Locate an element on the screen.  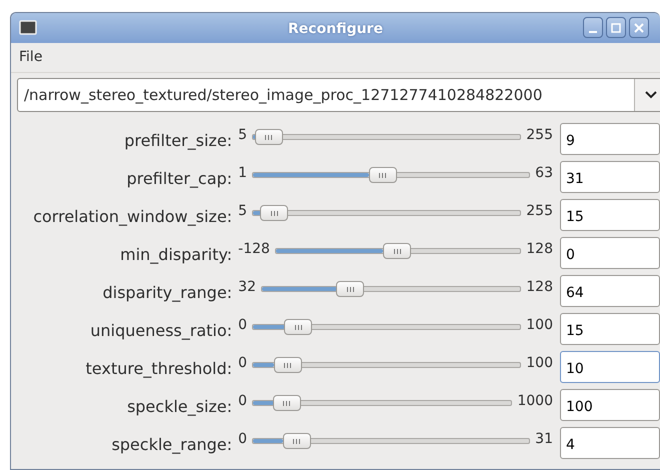
param-label: min_disparity: is located at coordinates (176, 255).